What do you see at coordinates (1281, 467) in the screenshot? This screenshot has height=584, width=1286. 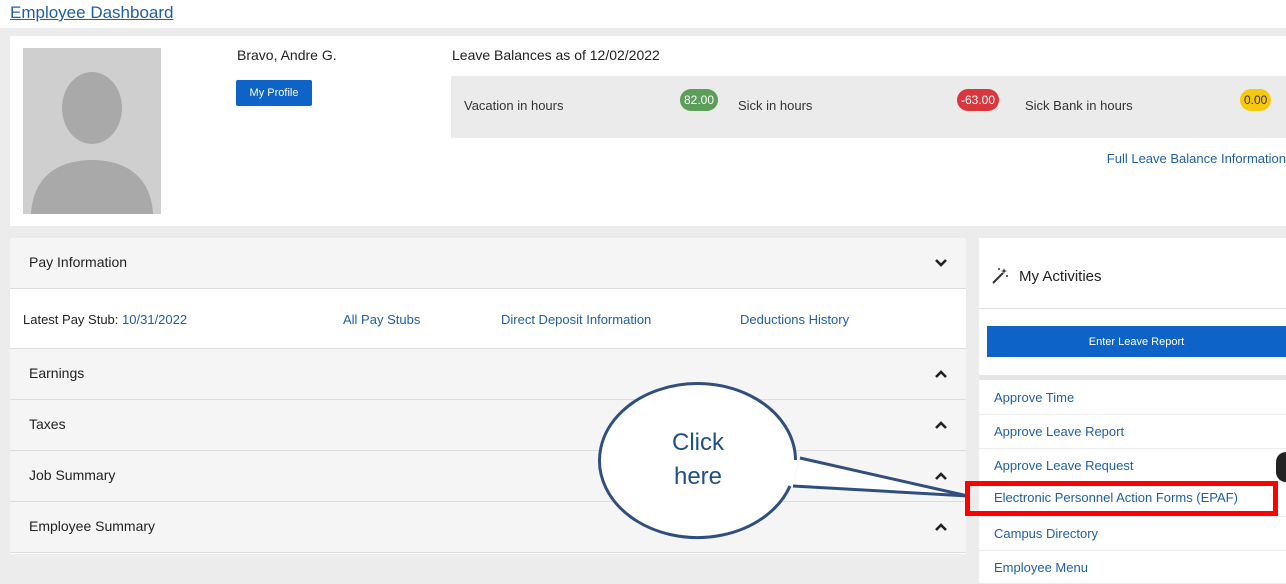 I see `edge-widget` at bounding box center [1281, 467].